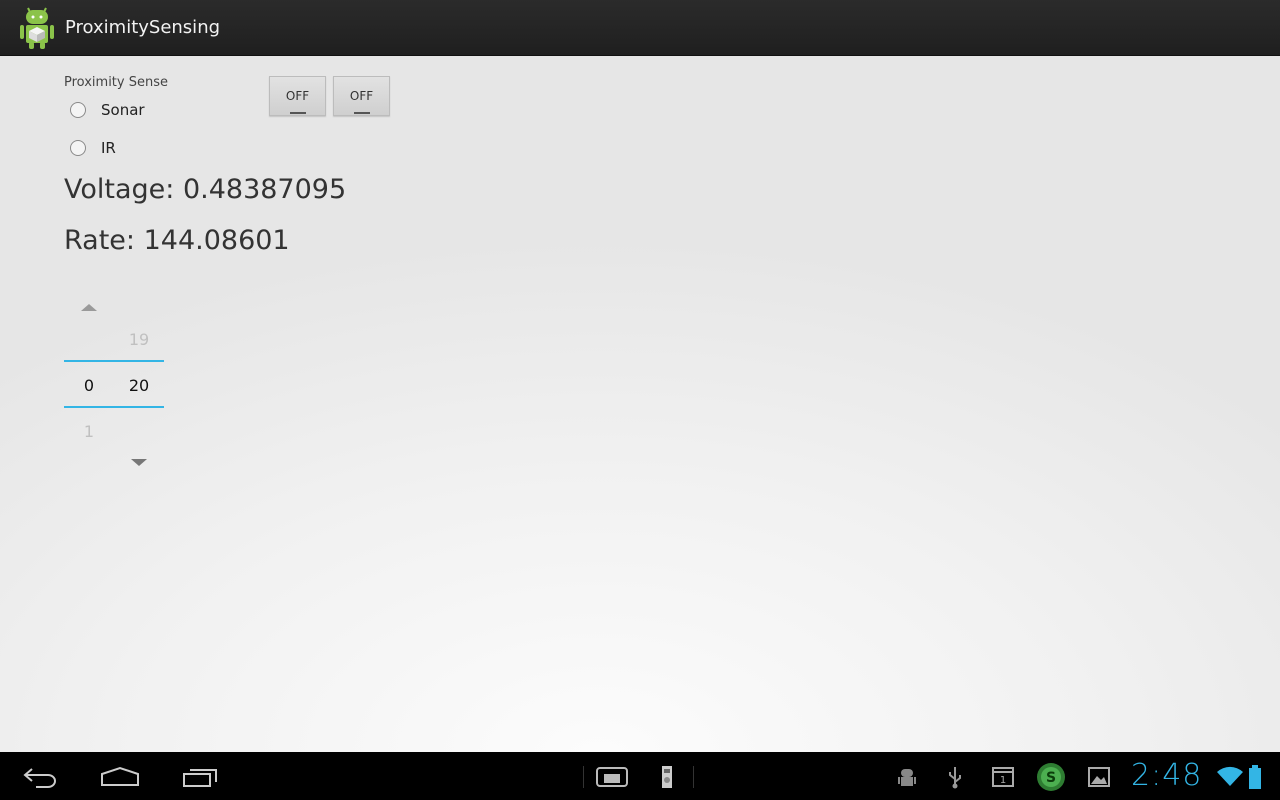 This screenshot has height=800, width=1280. What do you see at coordinates (583, 777) in the screenshot?
I see `nav-separator-left` at bounding box center [583, 777].